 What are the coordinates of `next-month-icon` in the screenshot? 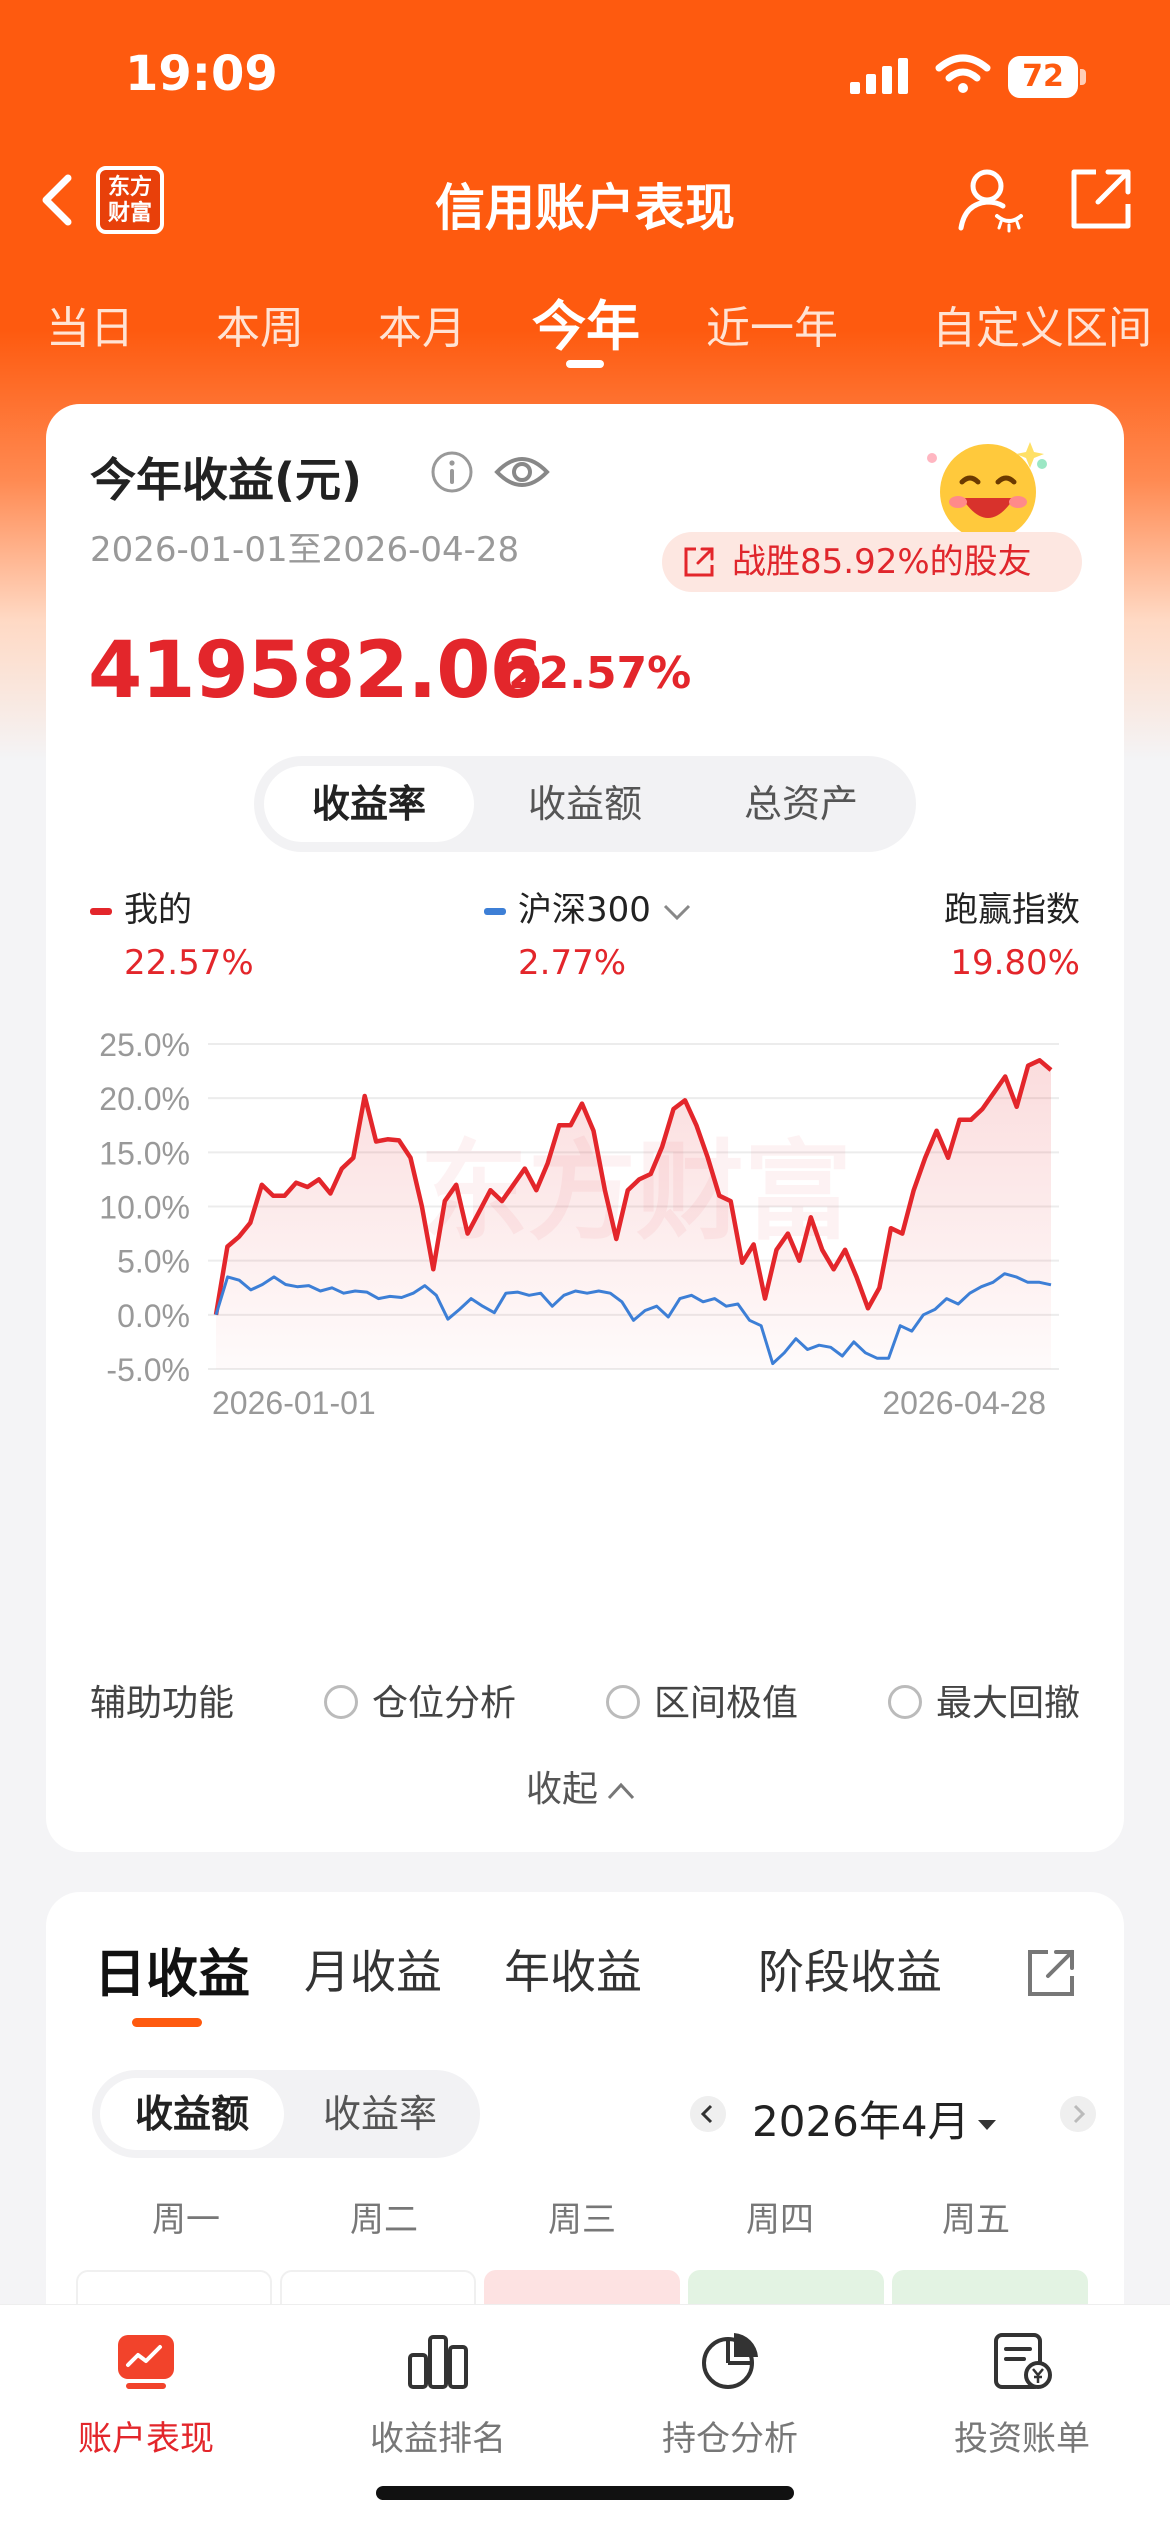 It's located at (1078, 2114).